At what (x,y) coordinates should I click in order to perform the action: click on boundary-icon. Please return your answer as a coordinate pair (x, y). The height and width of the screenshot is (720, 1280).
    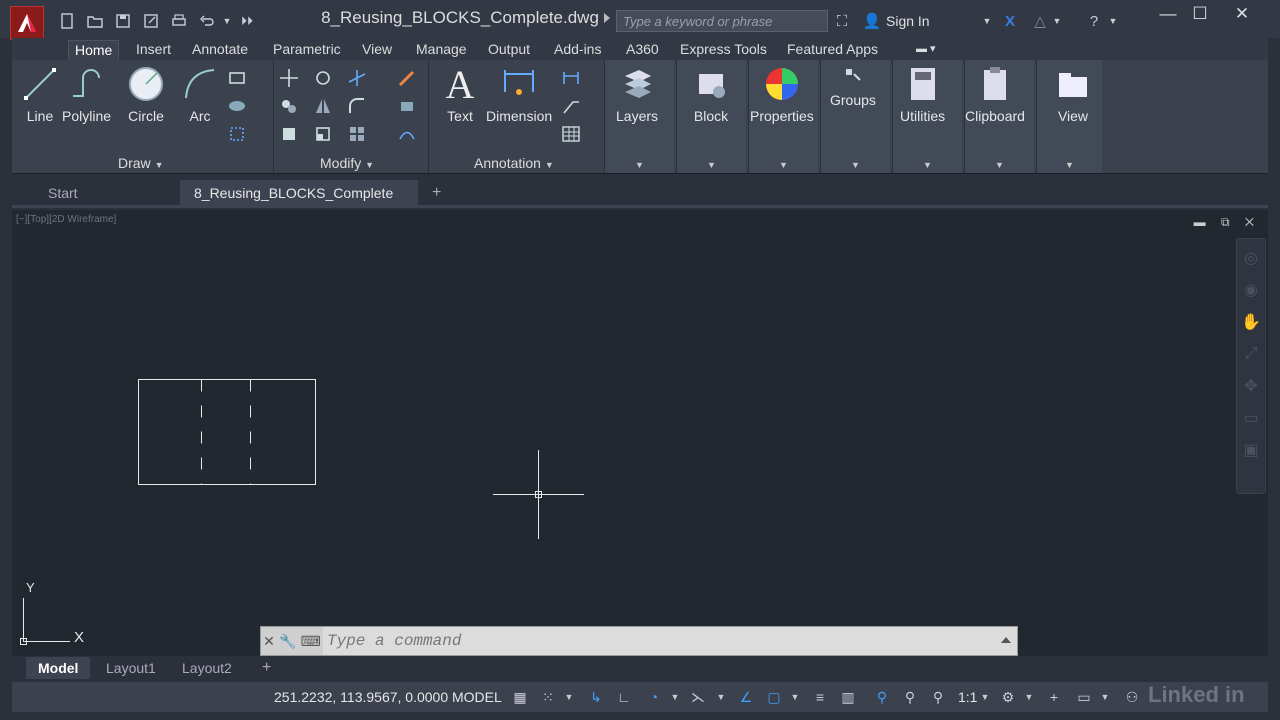
    Looking at the image, I should click on (237, 134).